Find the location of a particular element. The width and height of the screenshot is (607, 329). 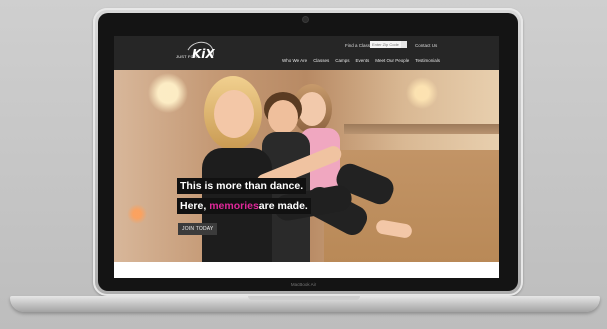

photo-girl-right-face is located at coordinates (312, 109).